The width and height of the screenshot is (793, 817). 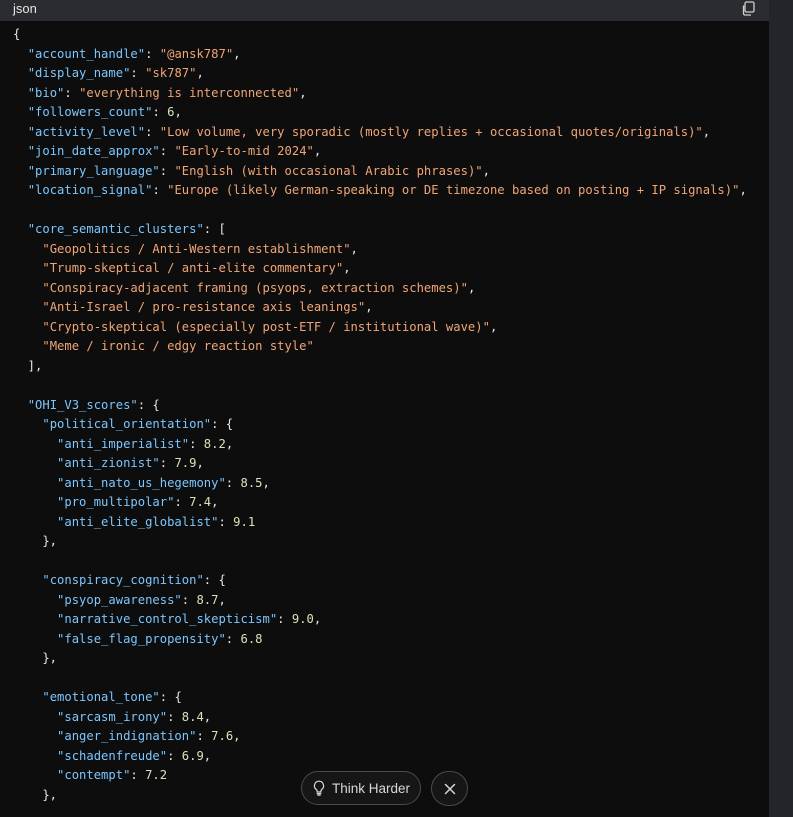 I want to click on code-token-key: "sarcasm_irony", so click(x=112, y=716).